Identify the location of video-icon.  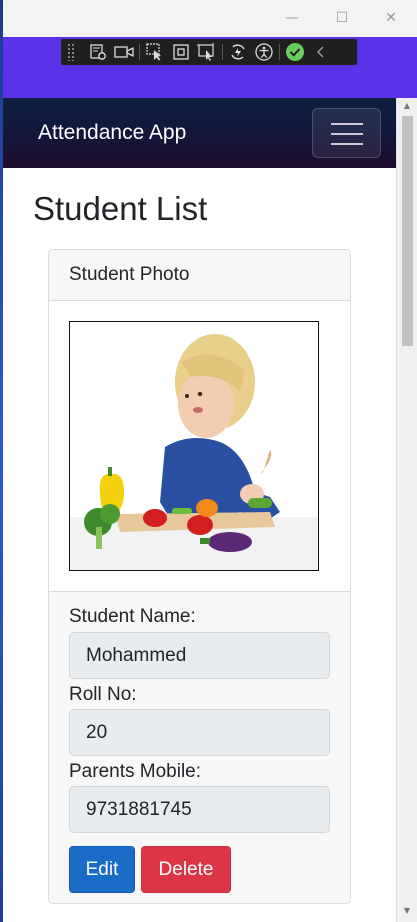
(124, 52).